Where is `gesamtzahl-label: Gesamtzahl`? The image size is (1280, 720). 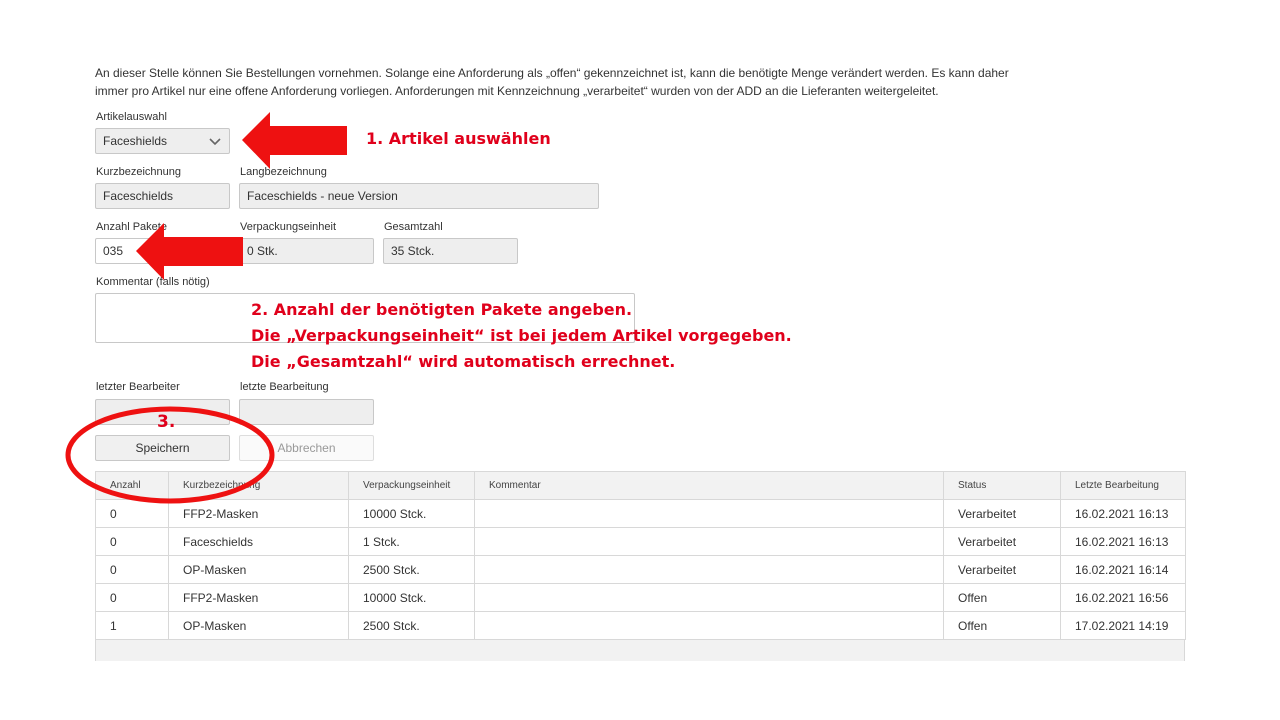
gesamtzahl-label: Gesamtzahl is located at coordinates (413, 227).